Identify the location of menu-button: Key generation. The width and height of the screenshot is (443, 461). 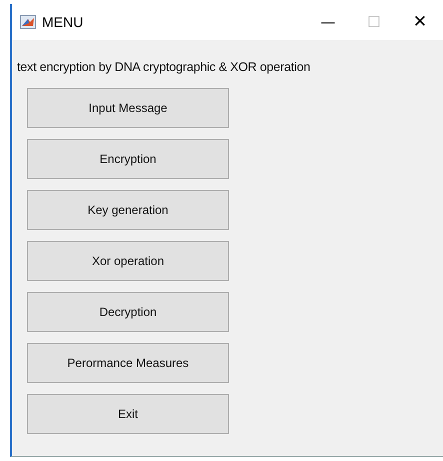
(128, 210).